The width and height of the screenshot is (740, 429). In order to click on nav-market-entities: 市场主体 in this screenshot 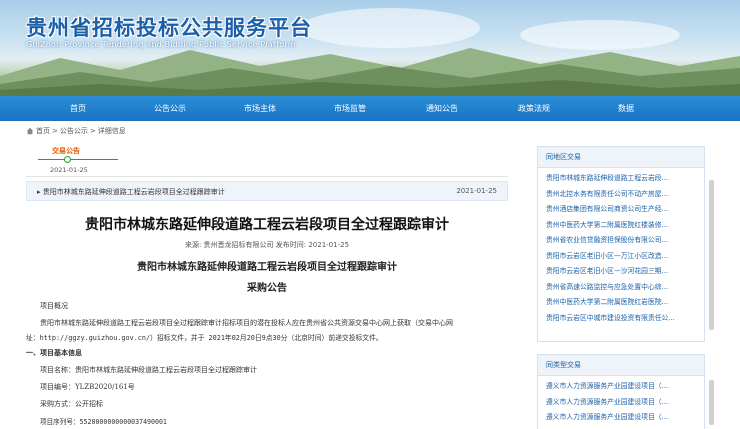, I will do `click(260, 108)`.